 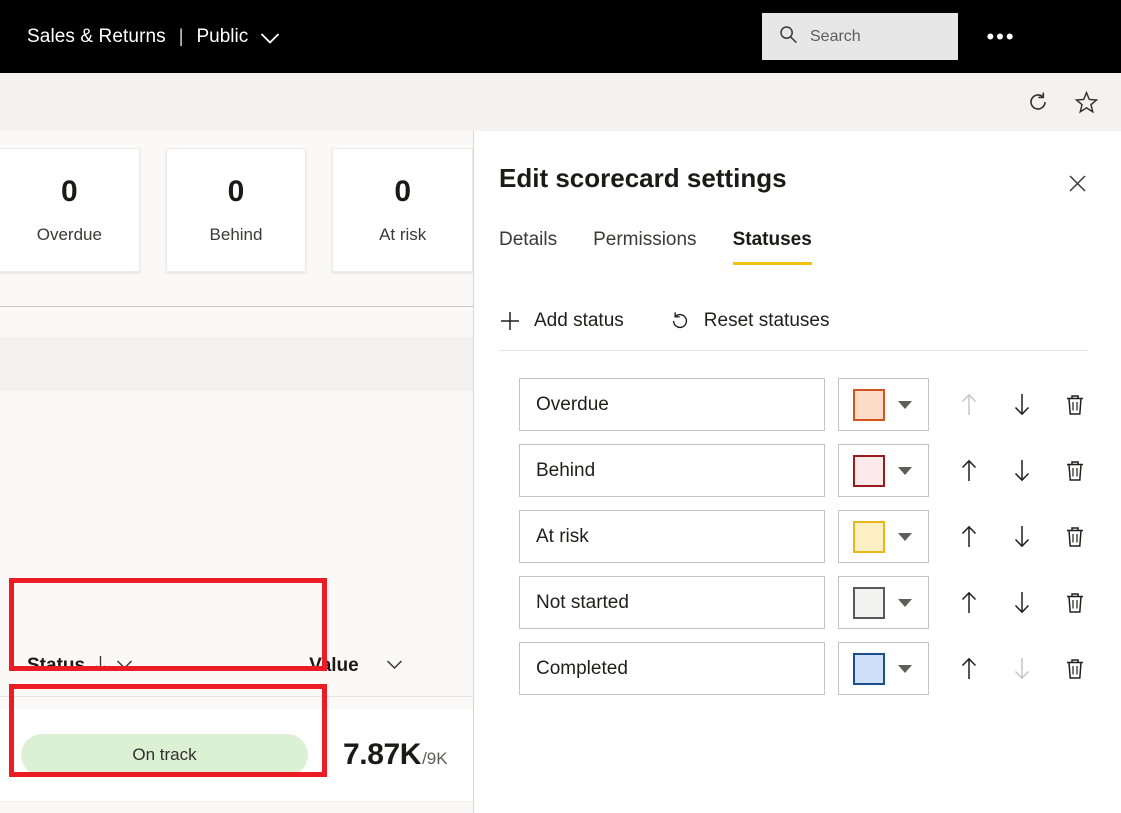 I want to click on table-row: On track 7.87K /9K, so click(x=236, y=755).